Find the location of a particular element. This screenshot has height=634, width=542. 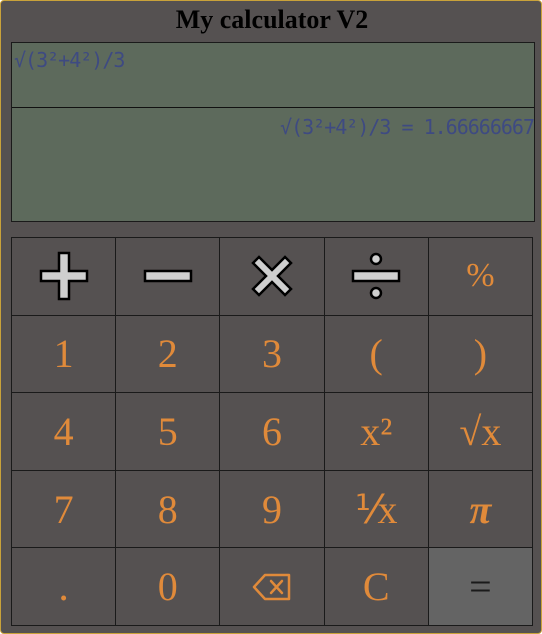

sqrt-button: √x is located at coordinates (480, 432).